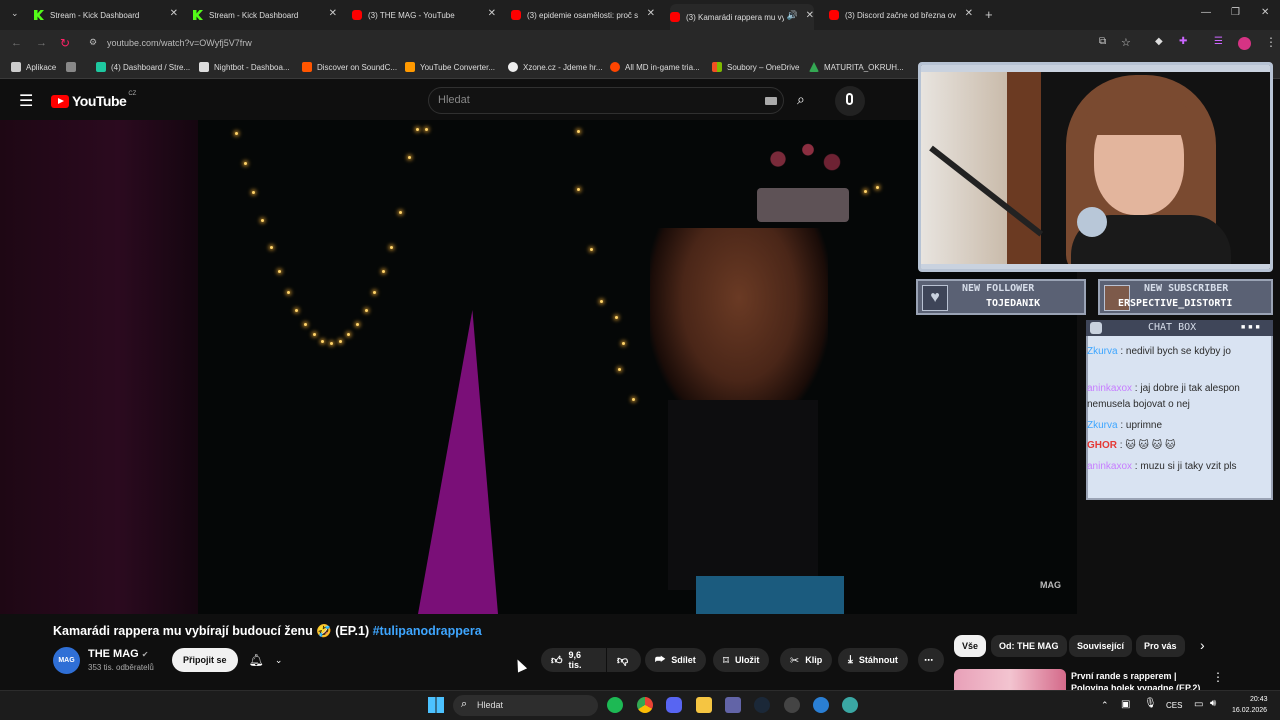 The height and width of the screenshot is (720, 1280). What do you see at coordinates (1102, 41) in the screenshot?
I see `install-app-icon: ⧉` at bounding box center [1102, 41].